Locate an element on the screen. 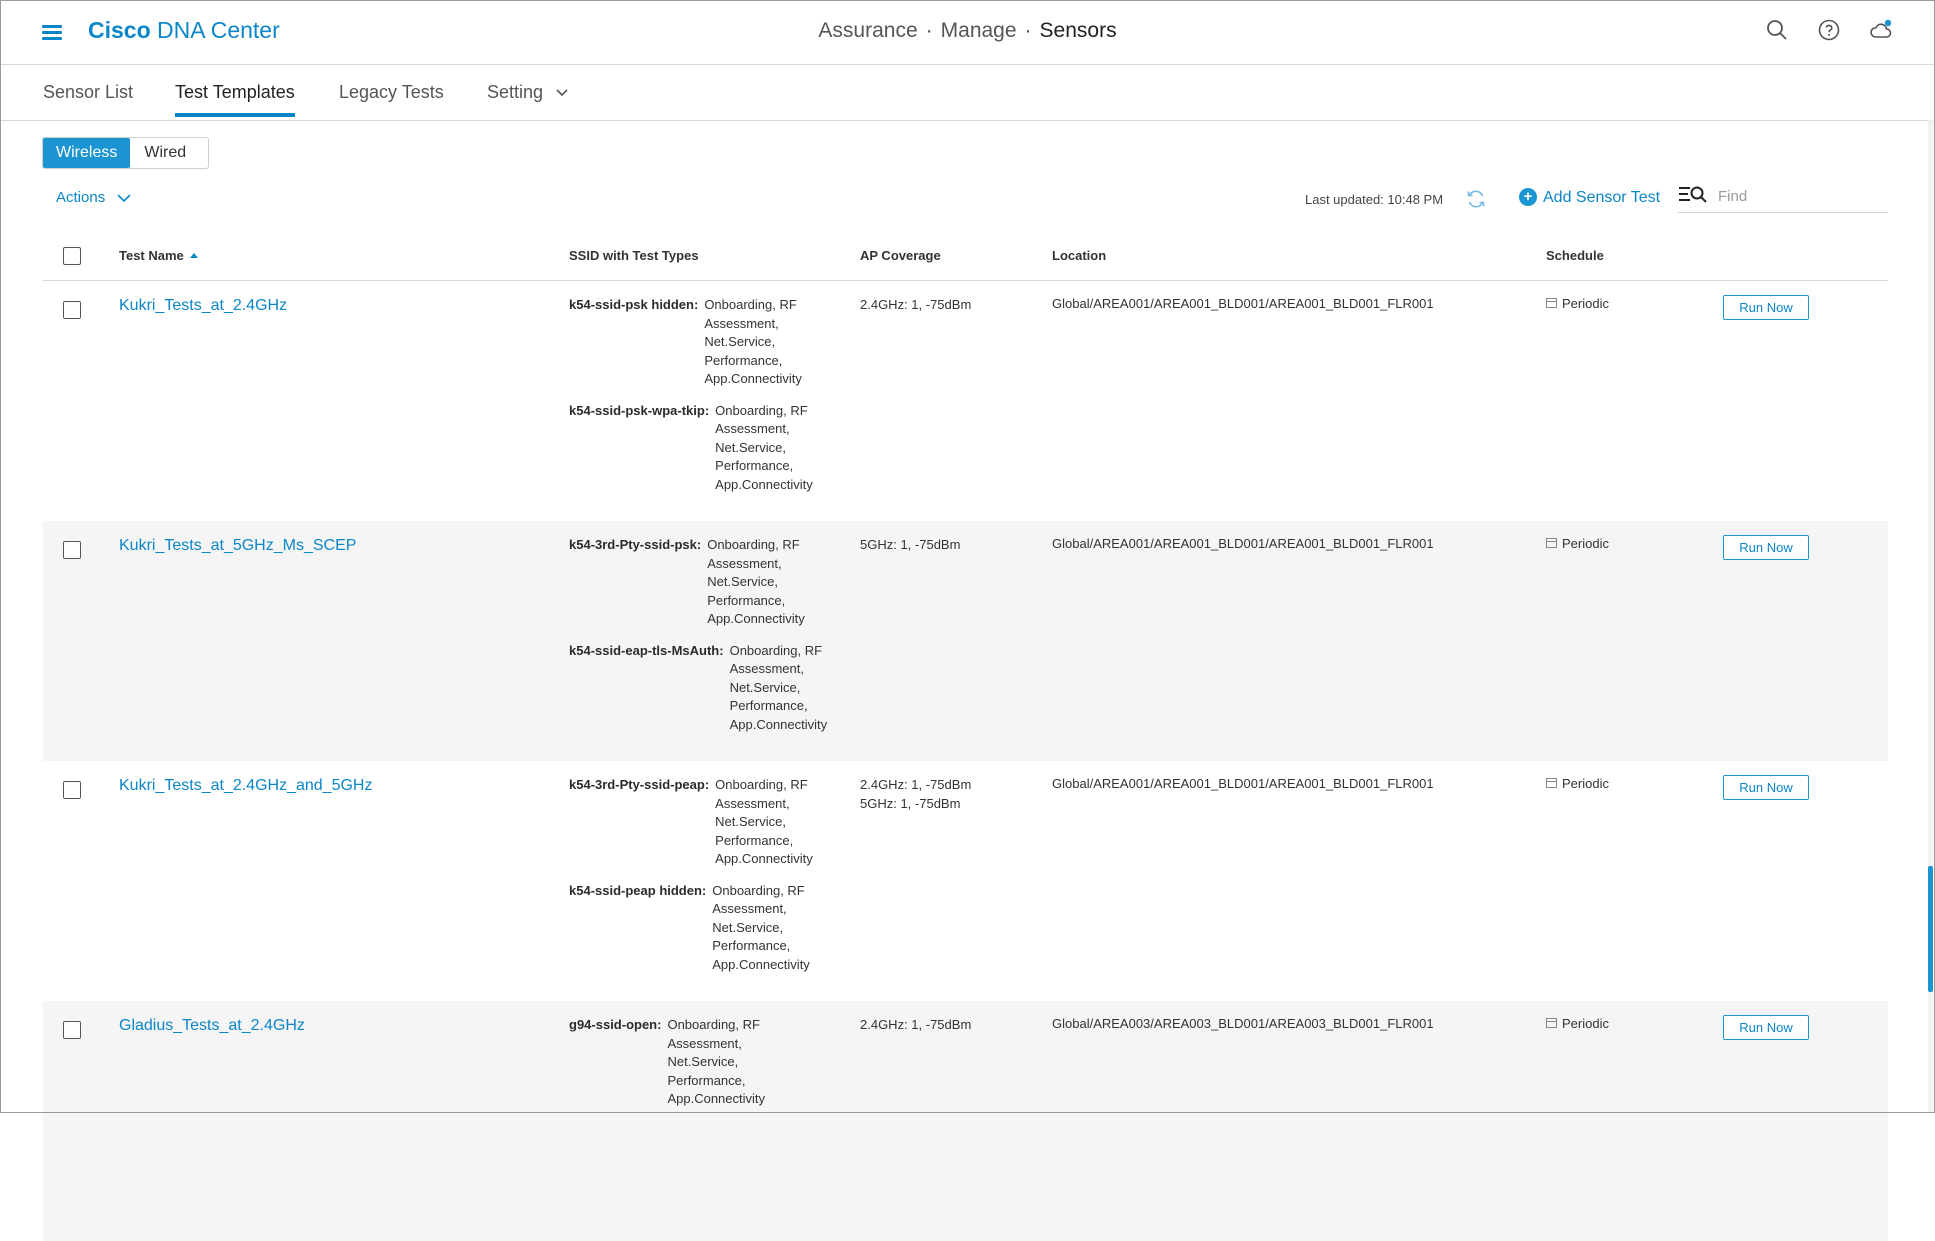  tab-setting-label: Setting is located at coordinates (515, 92).